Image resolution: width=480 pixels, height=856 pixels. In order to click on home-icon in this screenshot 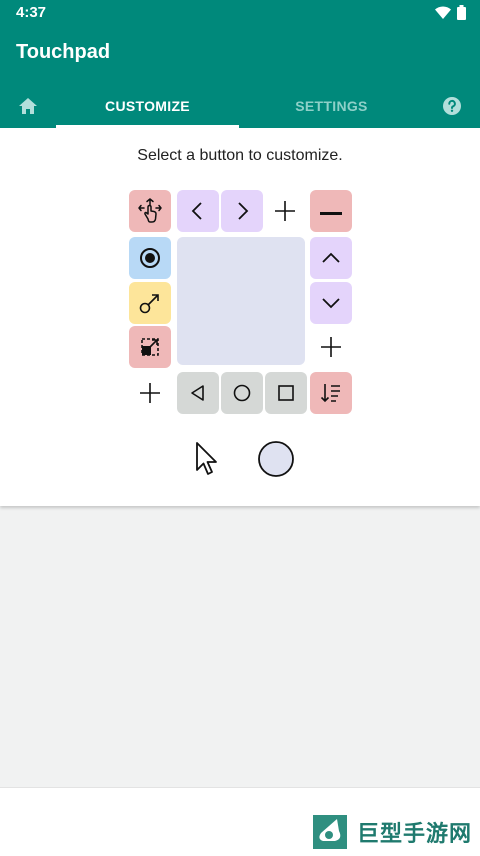, I will do `click(28, 106)`.